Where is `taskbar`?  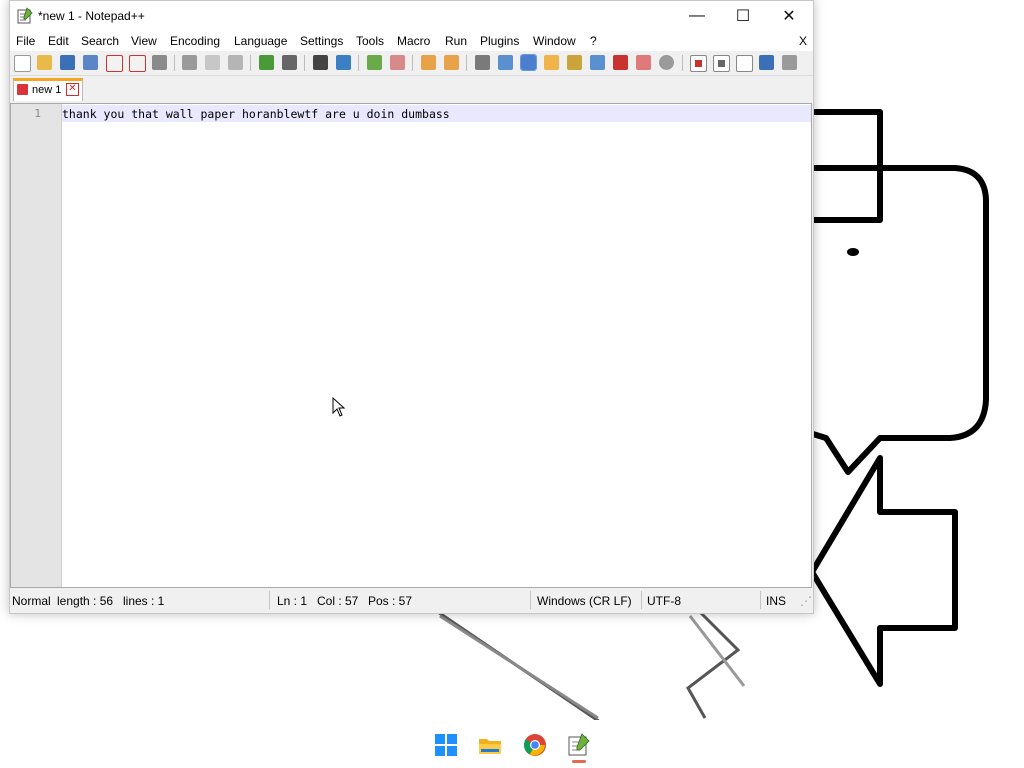
taskbar is located at coordinates (512, 744).